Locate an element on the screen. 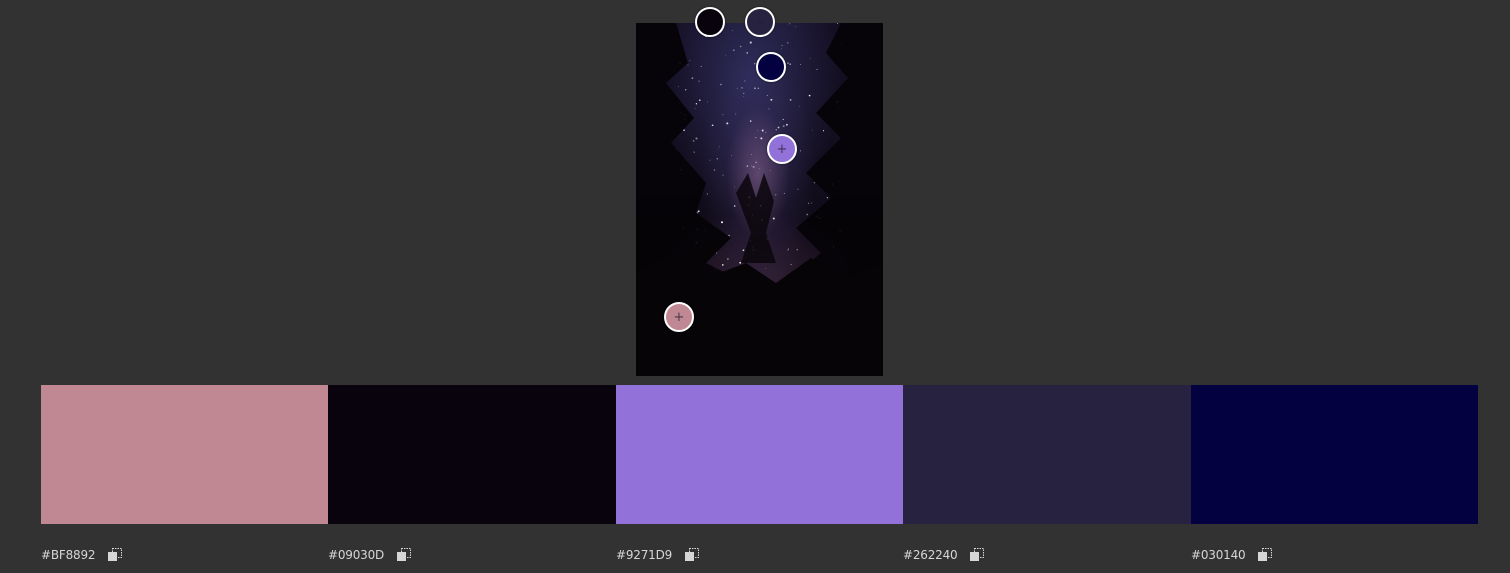 Image resolution: width=1510 pixels, height=573 pixels. swatch-hex-row: #030140 is located at coordinates (1232, 555).